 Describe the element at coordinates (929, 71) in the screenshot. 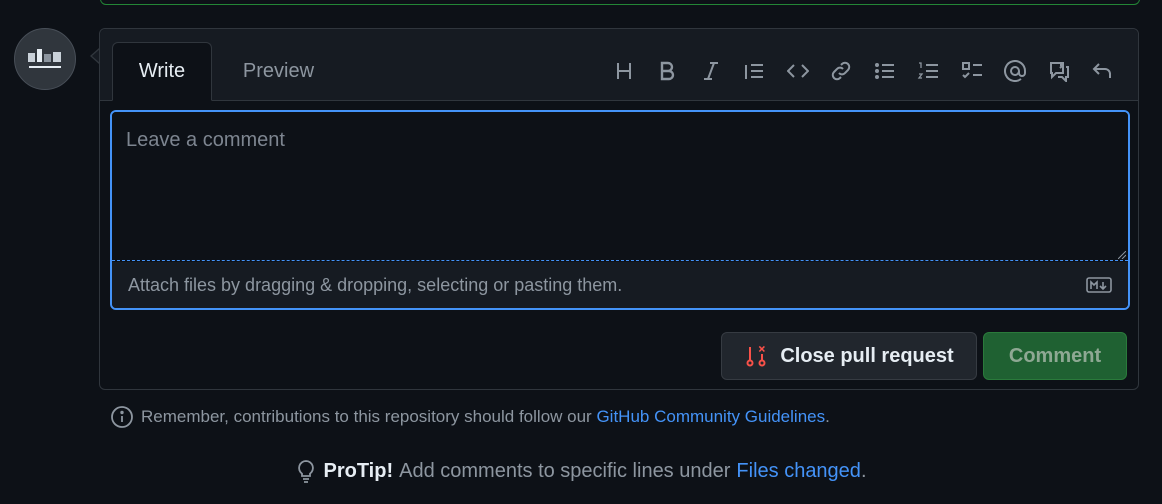

I see `ordered-list-icon` at that location.